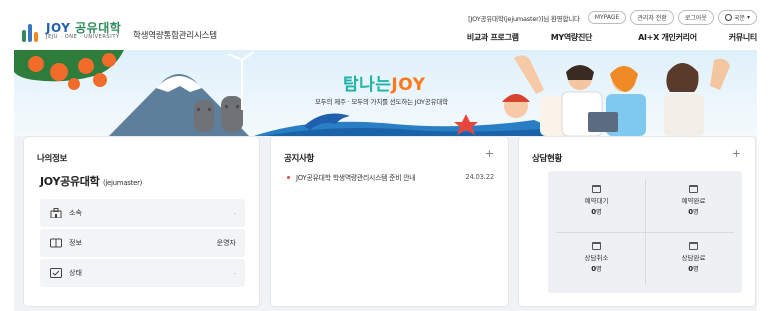 The width and height of the screenshot is (771, 311). I want to click on consult-label: 상담취소, so click(596, 258).